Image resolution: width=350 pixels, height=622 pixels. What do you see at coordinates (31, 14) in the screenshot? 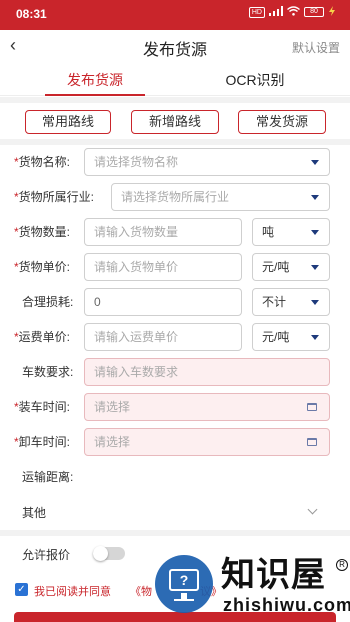
I see `status-time: 08:31` at bounding box center [31, 14].